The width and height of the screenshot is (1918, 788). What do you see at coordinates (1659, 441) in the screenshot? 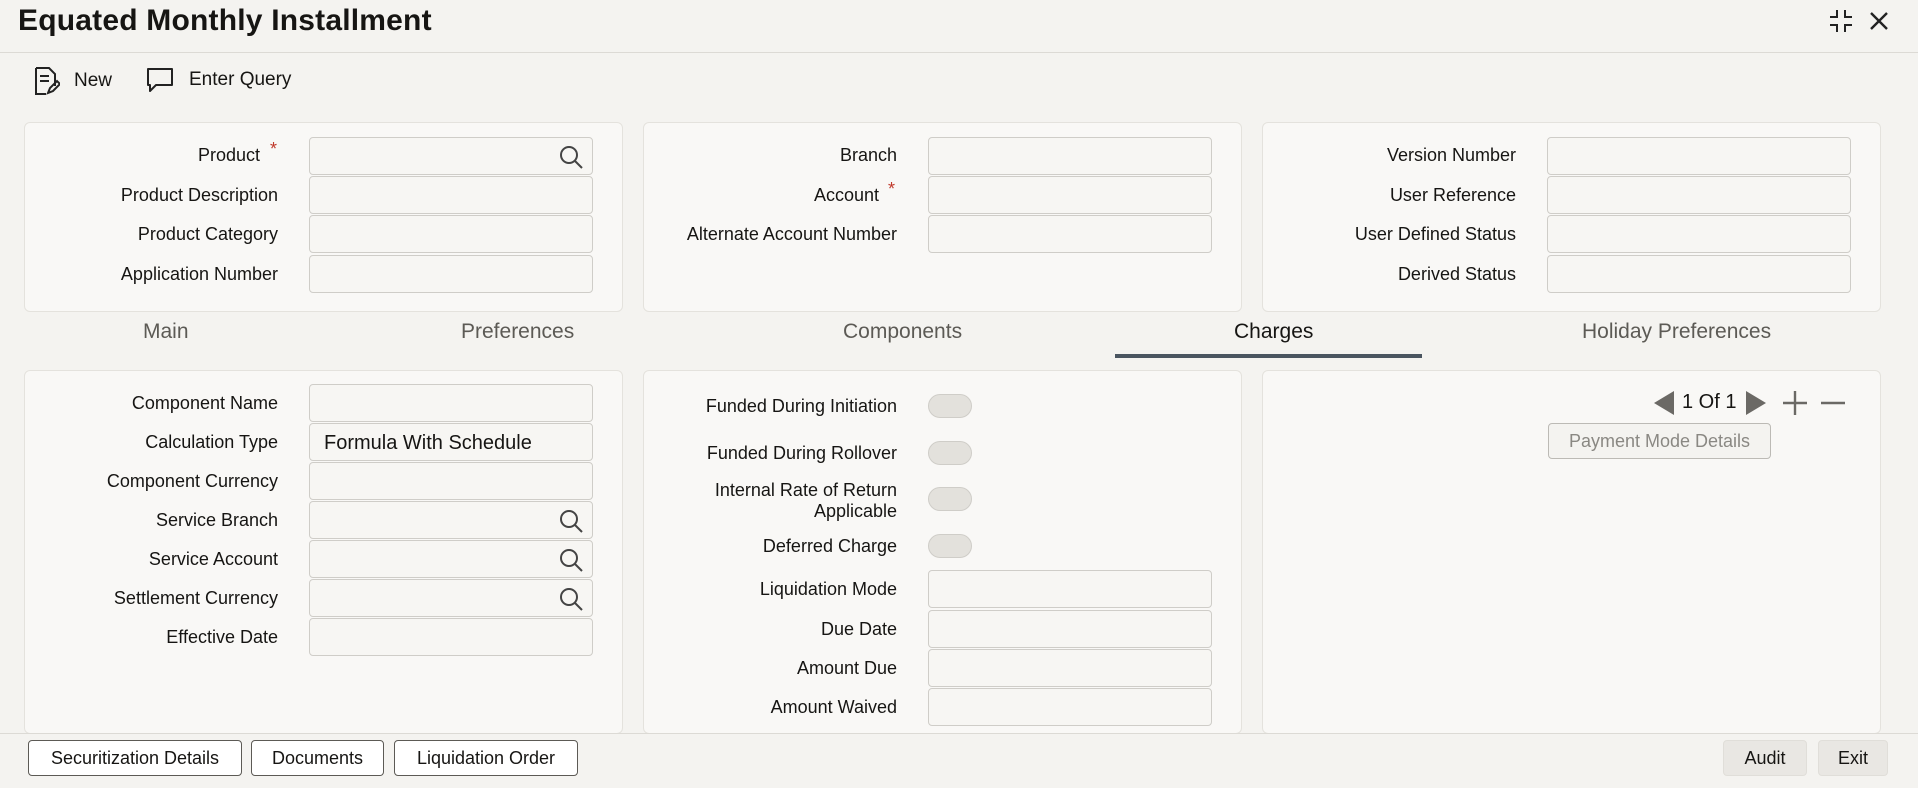
I see `payment-mode-details-button: Payment Mode Details` at bounding box center [1659, 441].